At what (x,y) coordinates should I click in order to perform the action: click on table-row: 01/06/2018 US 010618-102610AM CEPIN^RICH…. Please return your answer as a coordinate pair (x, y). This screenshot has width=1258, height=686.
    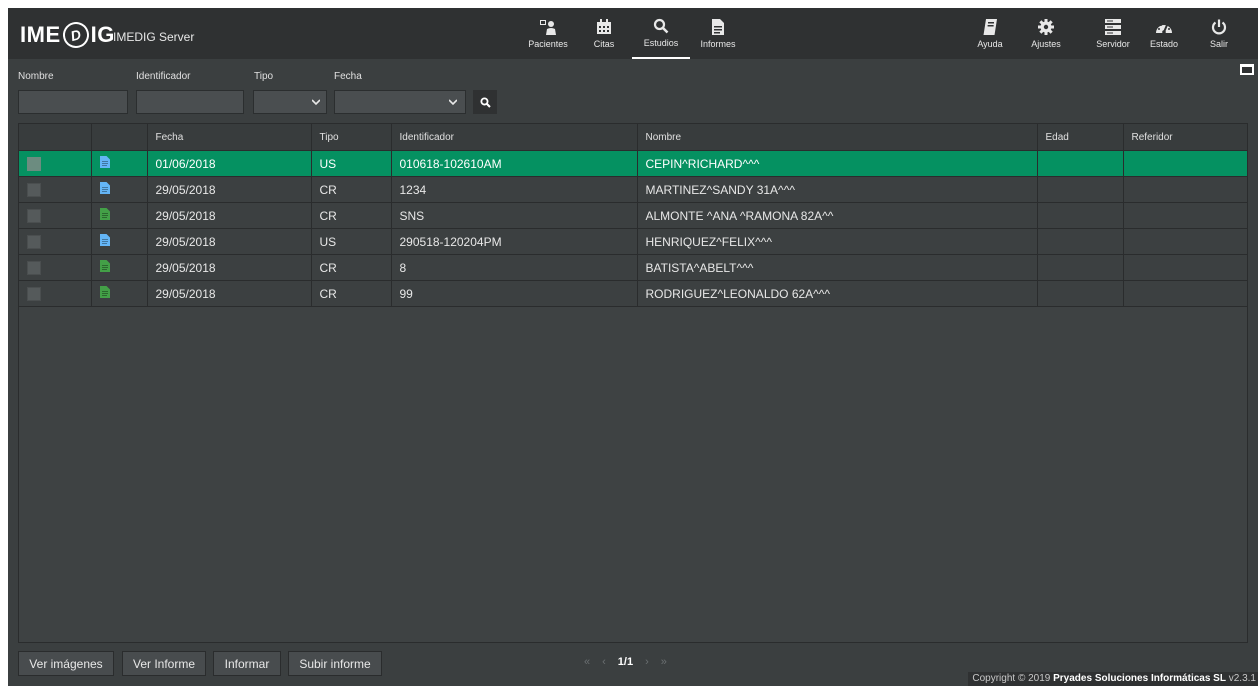
    Looking at the image, I should click on (633, 163).